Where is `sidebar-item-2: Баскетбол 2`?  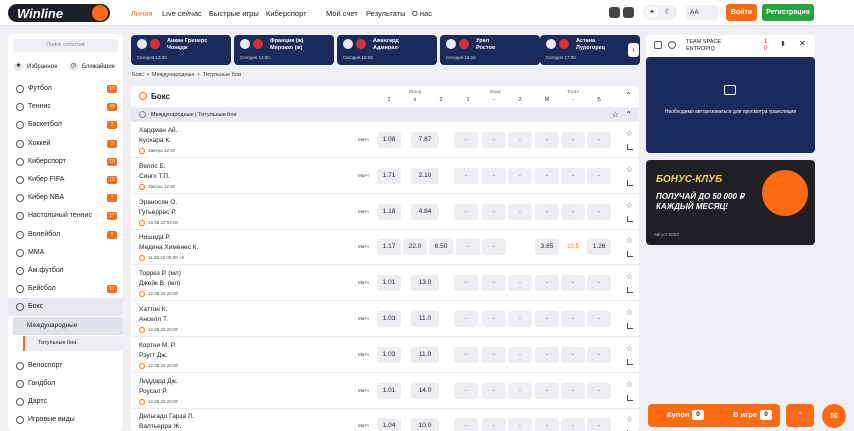
sidebar-item-2: Баскетбол 2 is located at coordinates (65, 125).